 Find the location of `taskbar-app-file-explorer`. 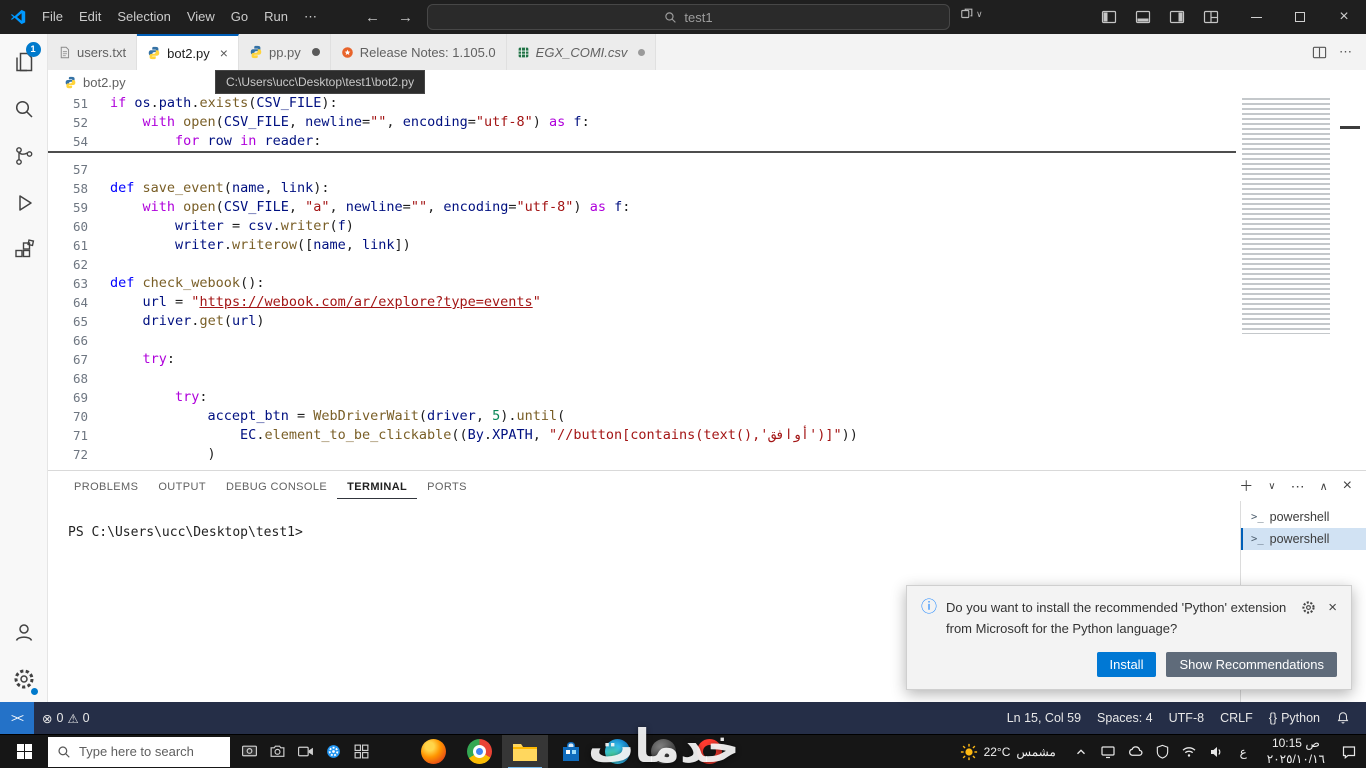

taskbar-app-file-explorer is located at coordinates (525, 751).